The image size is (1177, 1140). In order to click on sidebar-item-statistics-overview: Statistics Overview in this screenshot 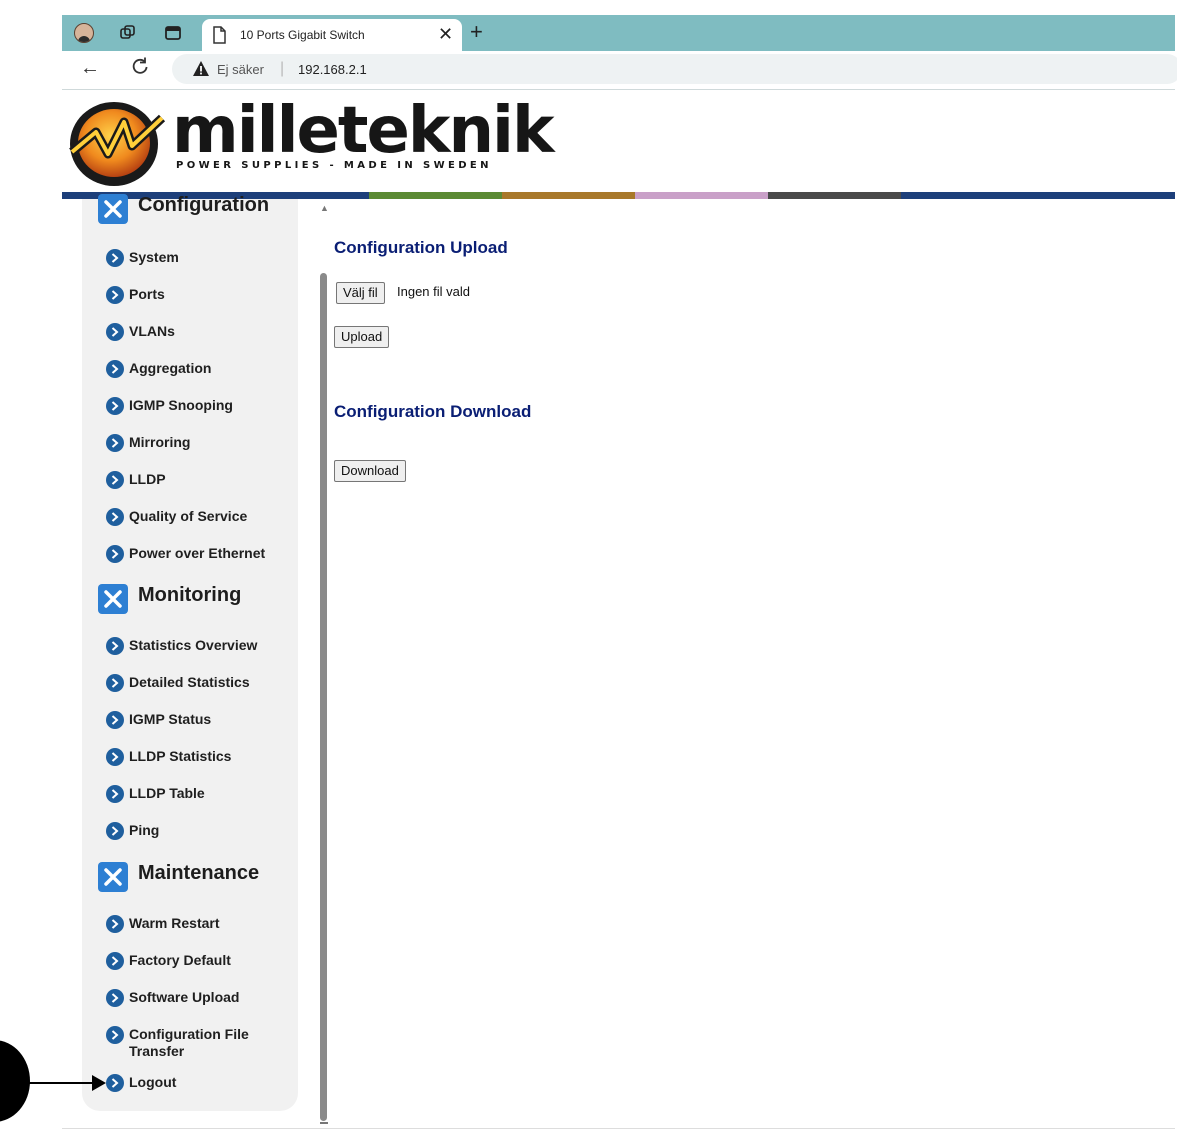, I will do `click(201, 646)`.